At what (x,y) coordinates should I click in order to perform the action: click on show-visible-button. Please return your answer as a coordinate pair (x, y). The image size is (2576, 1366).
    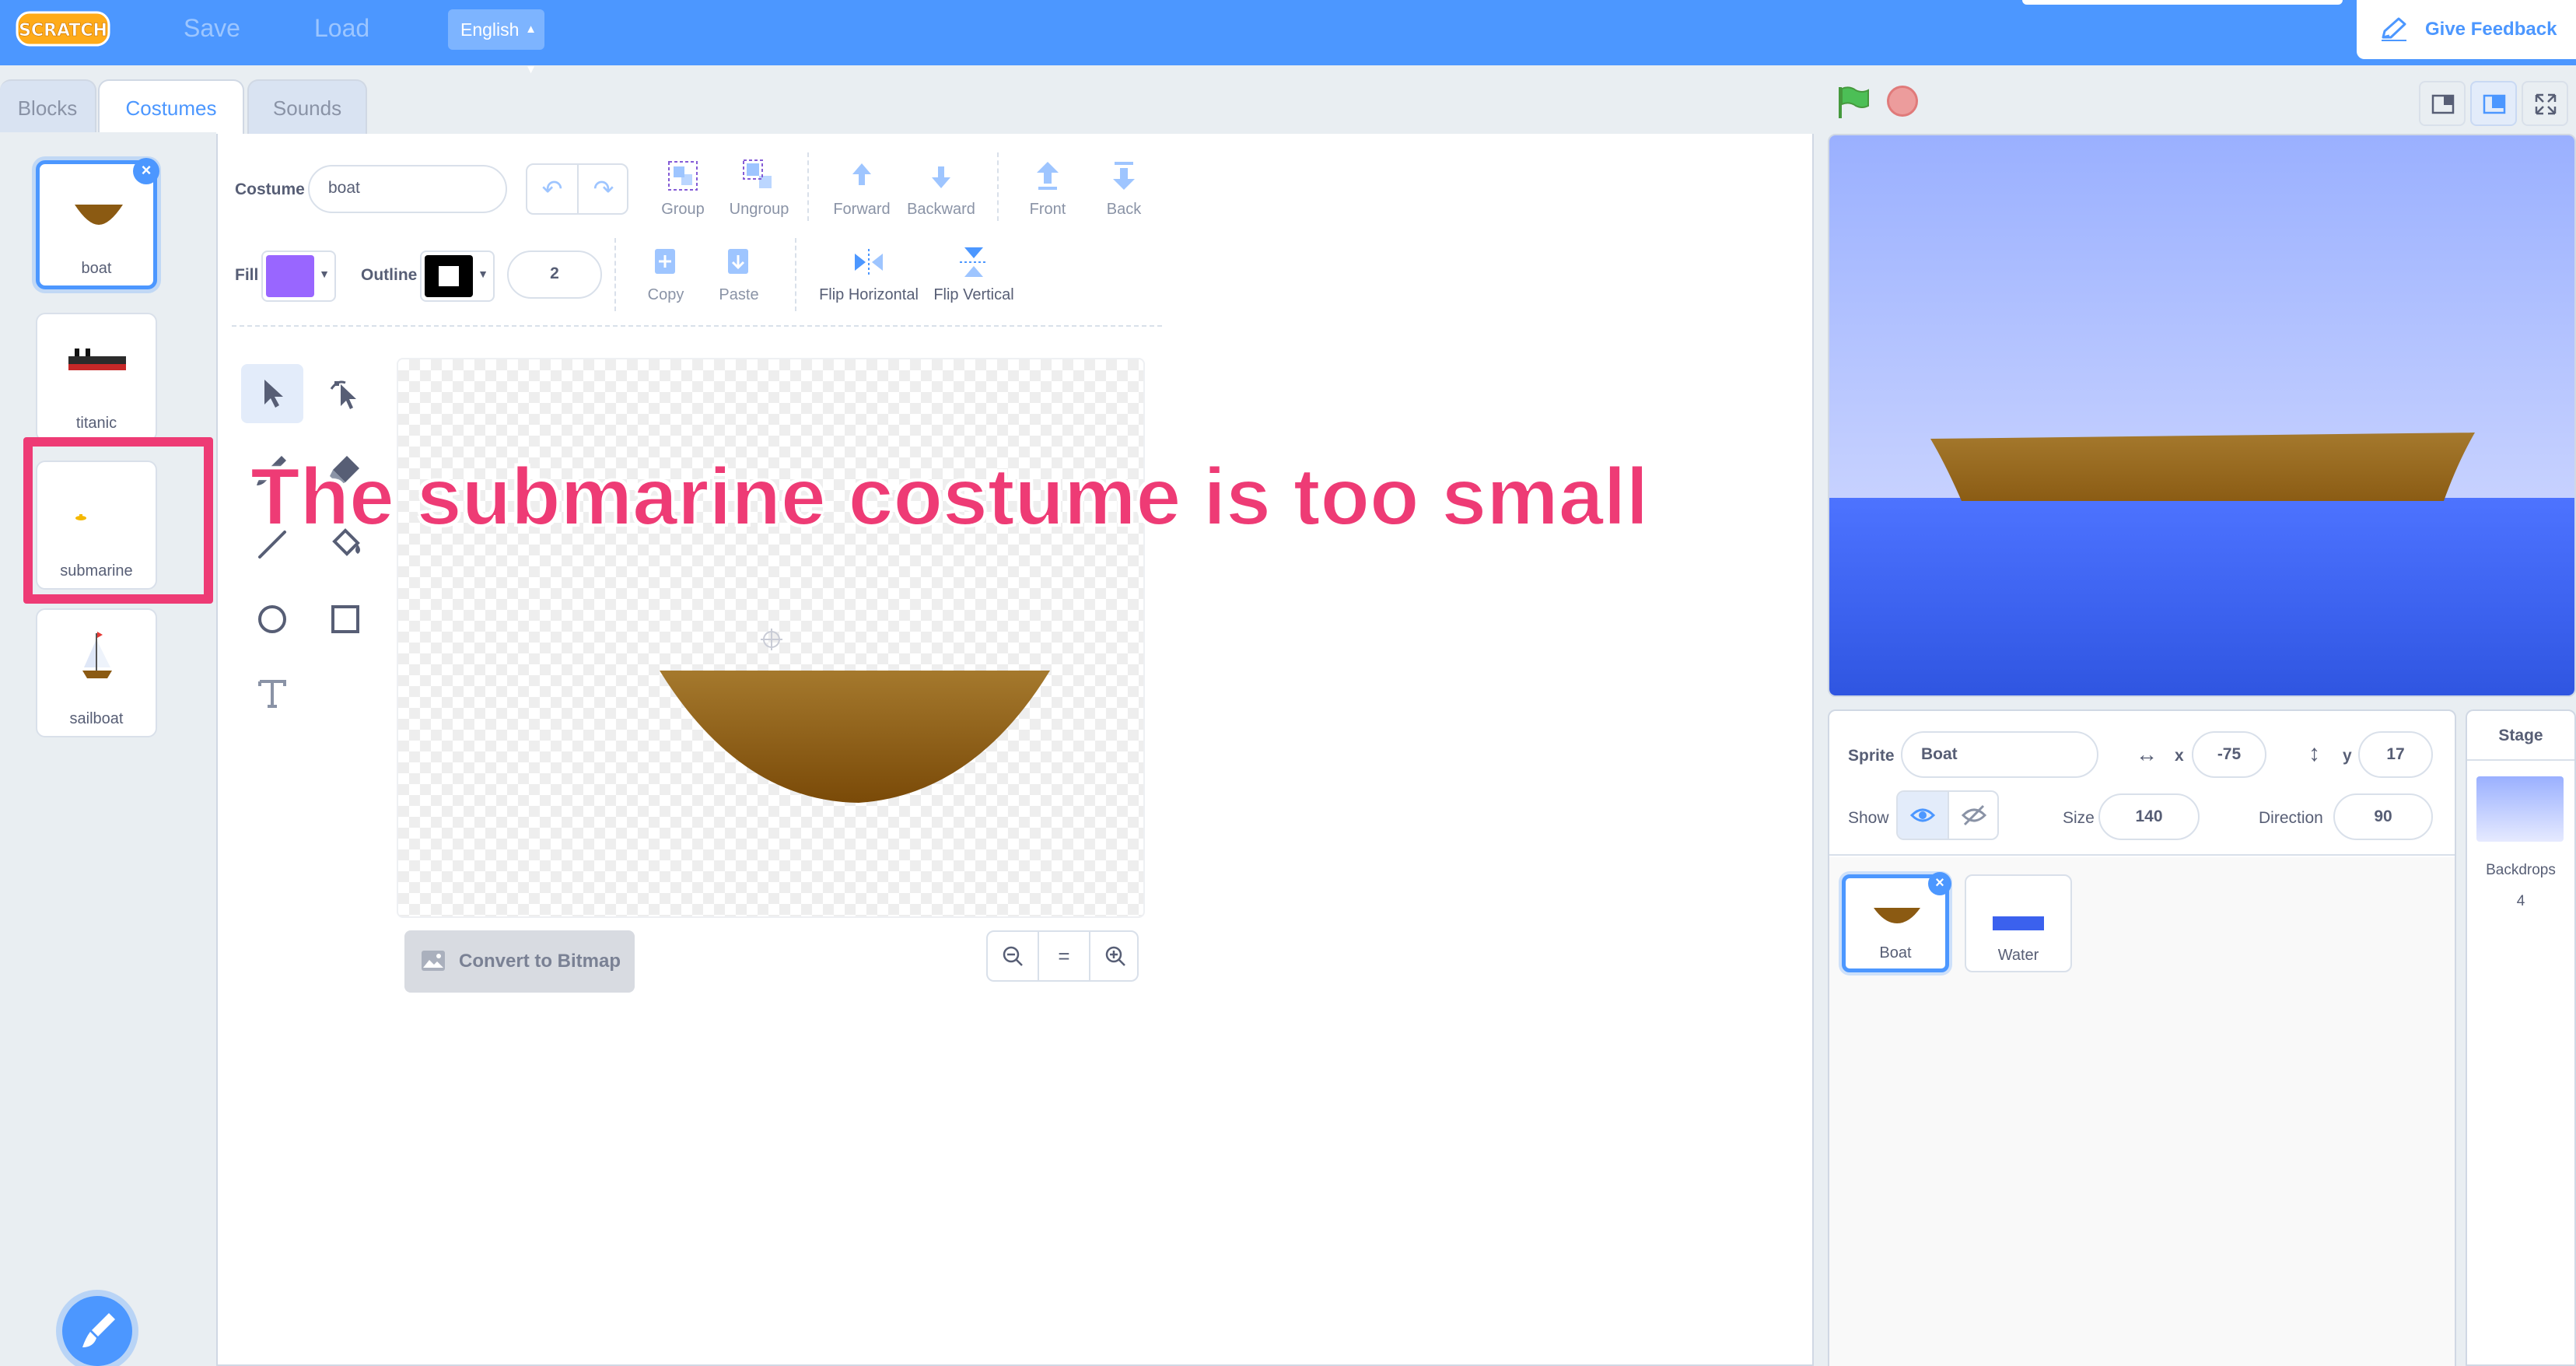
    Looking at the image, I should click on (1923, 815).